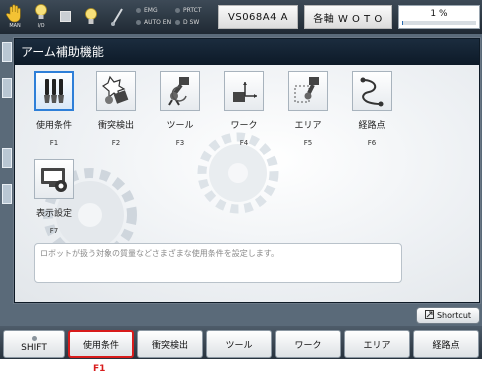  I want to click on area-icon, so click(308, 91).